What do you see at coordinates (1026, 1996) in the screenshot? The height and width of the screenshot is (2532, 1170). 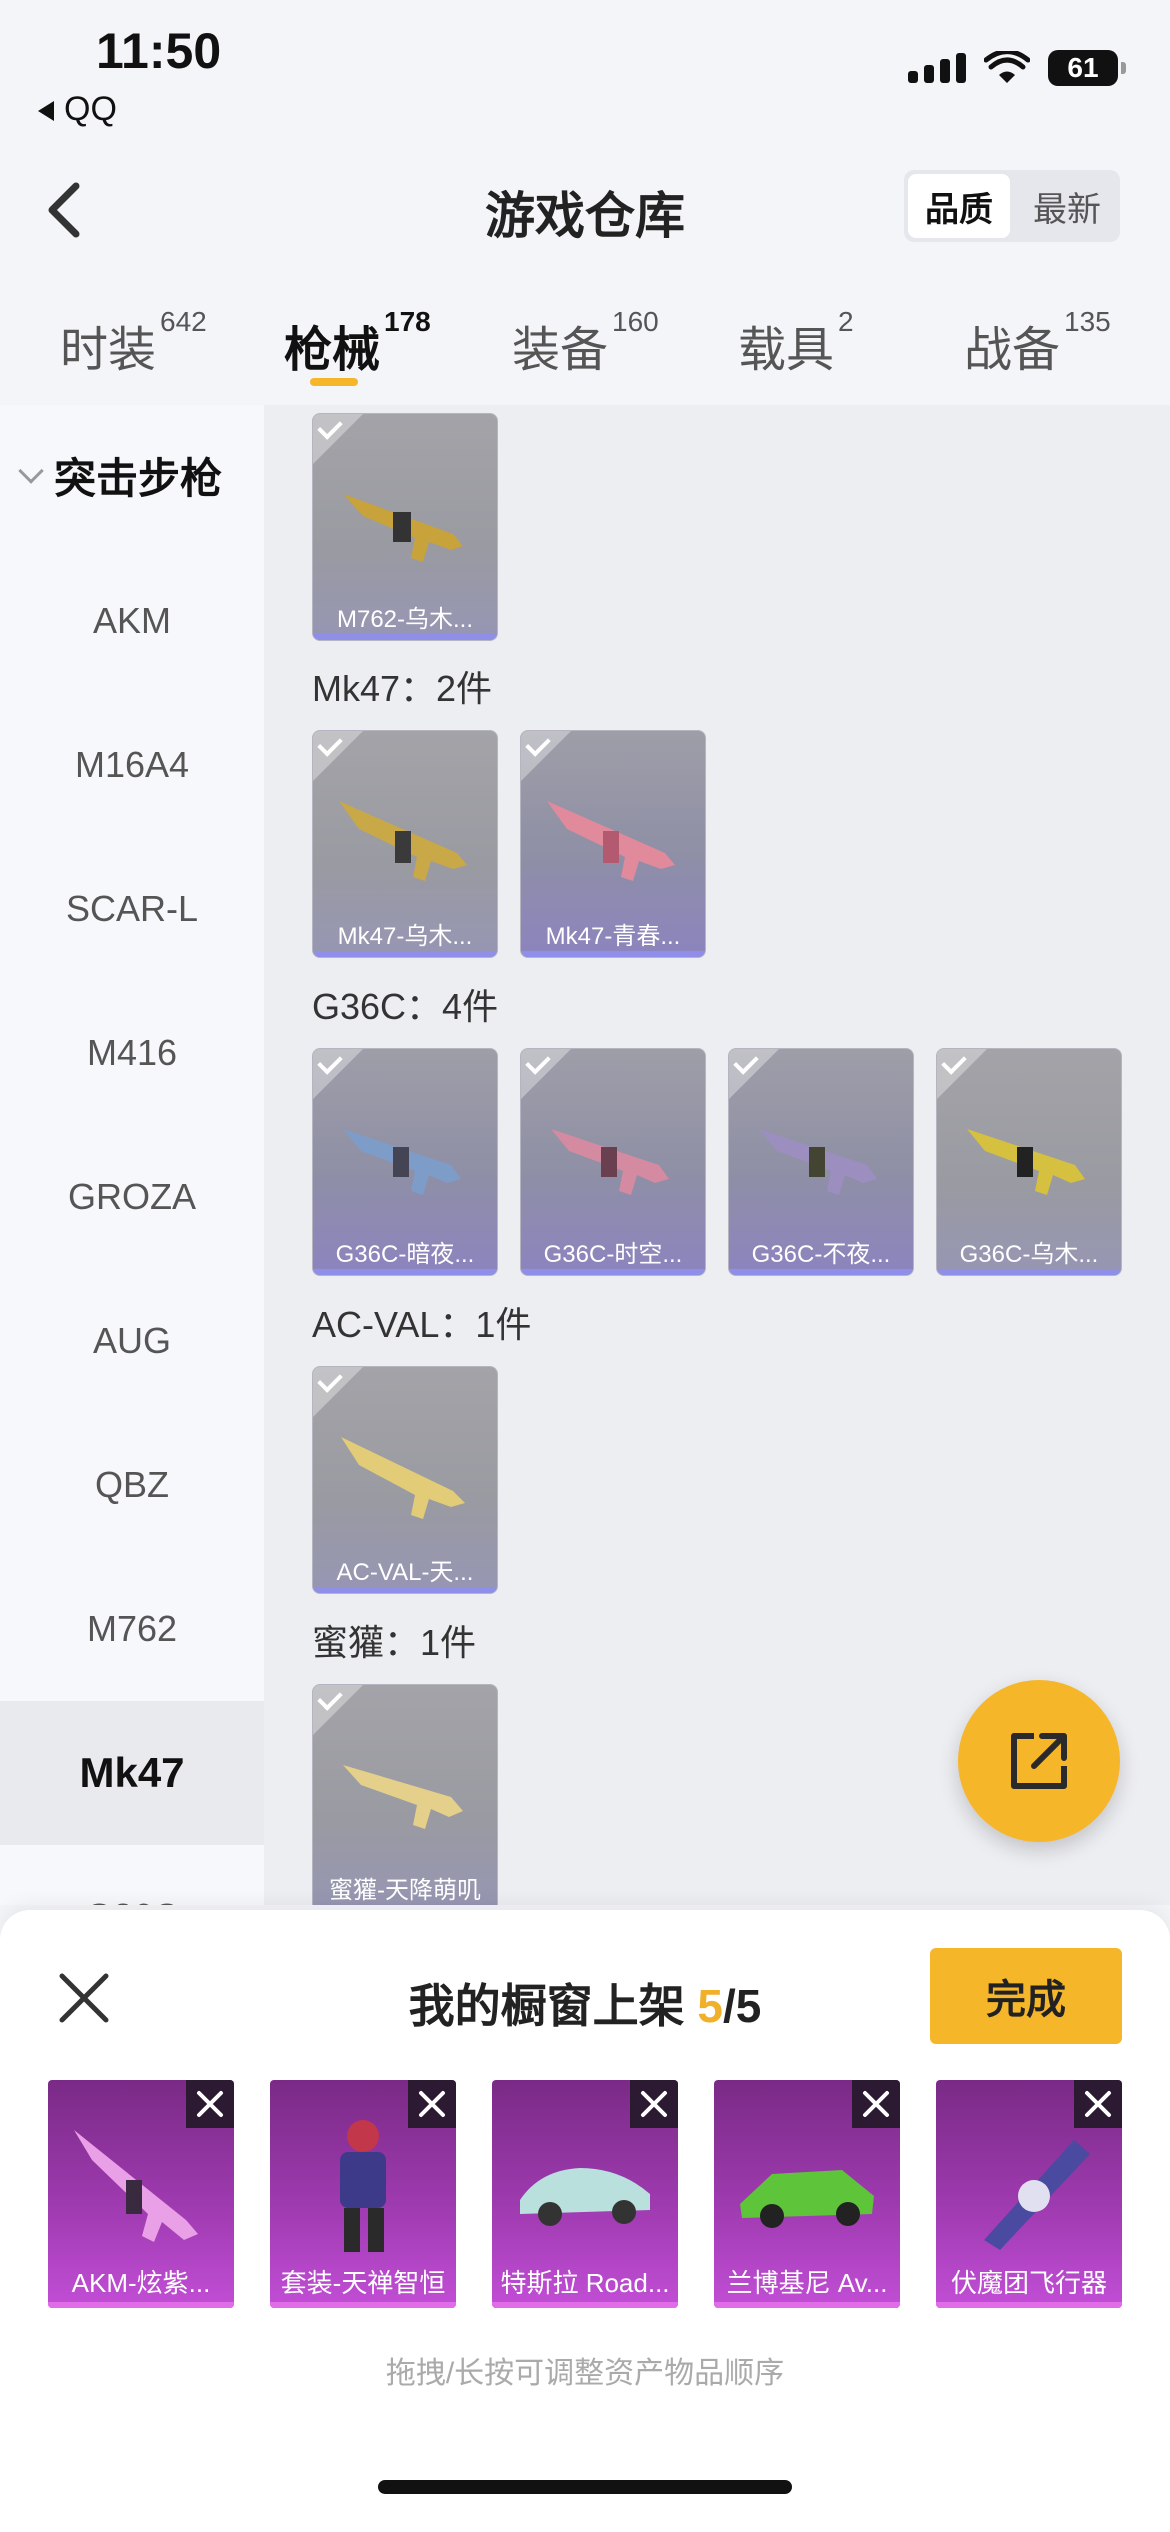 I see `done-button: 完成` at bounding box center [1026, 1996].